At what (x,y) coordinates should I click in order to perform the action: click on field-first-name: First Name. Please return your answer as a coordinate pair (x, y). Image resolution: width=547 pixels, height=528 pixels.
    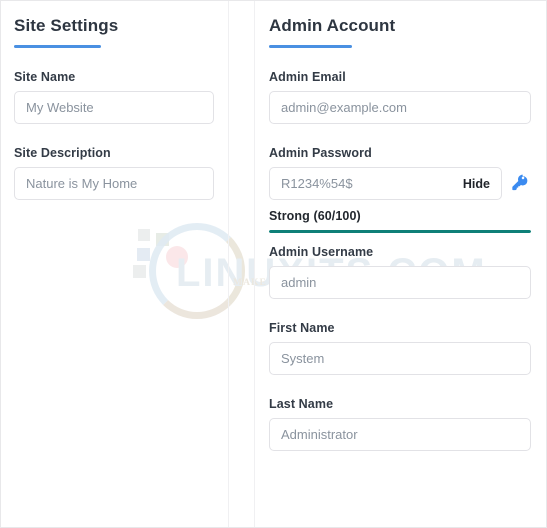
    Looking at the image, I should click on (400, 348).